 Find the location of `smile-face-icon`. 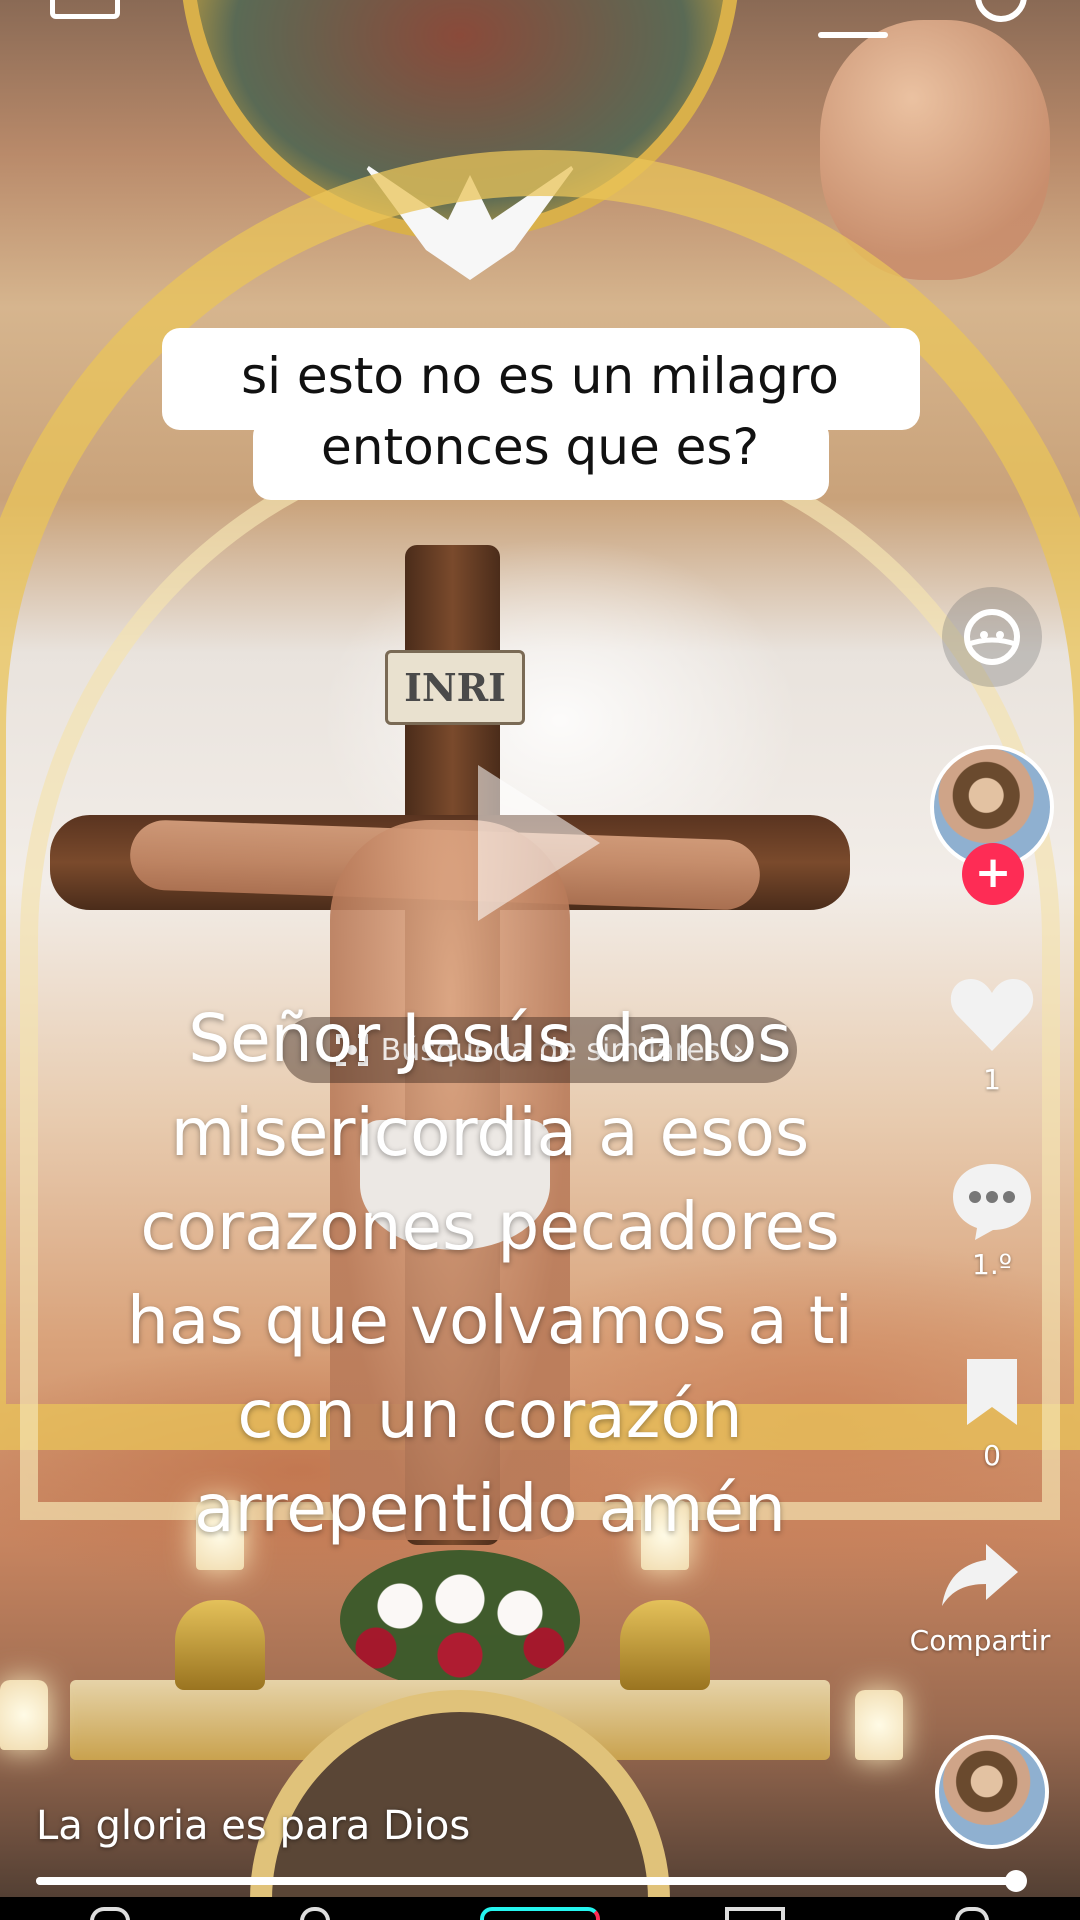

smile-face-icon is located at coordinates (992, 637).